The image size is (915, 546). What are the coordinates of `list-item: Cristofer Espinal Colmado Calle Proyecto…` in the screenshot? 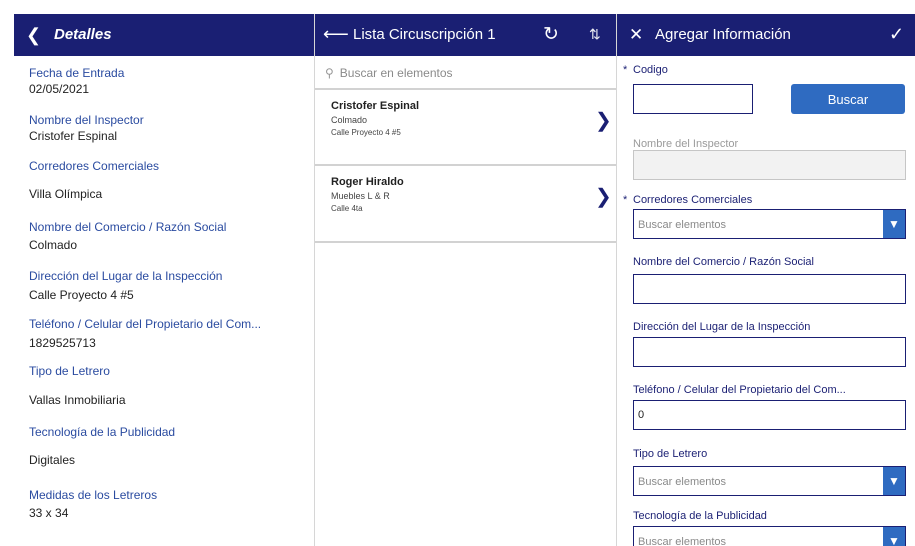 It's located at (465, 128).